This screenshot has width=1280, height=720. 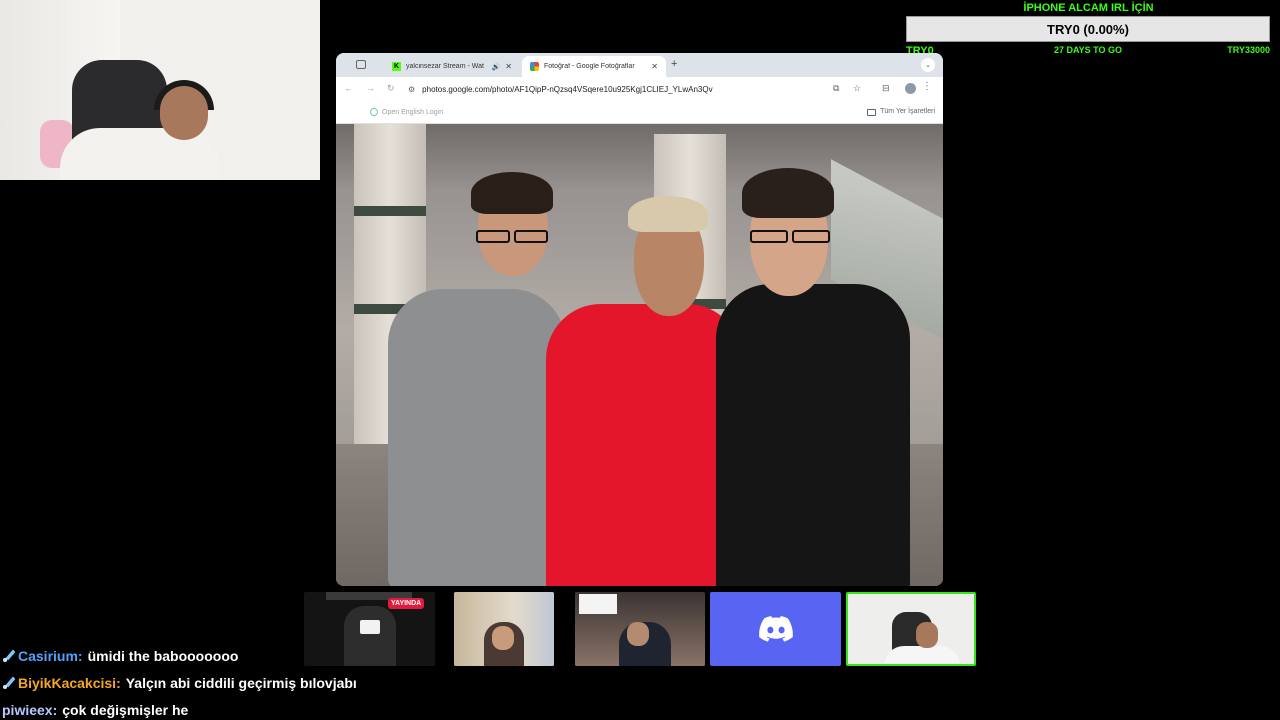 I want to click on chat-text: Yalçın abi ciddili geçirmiş bılovjabı, so click(x=241, y=682).